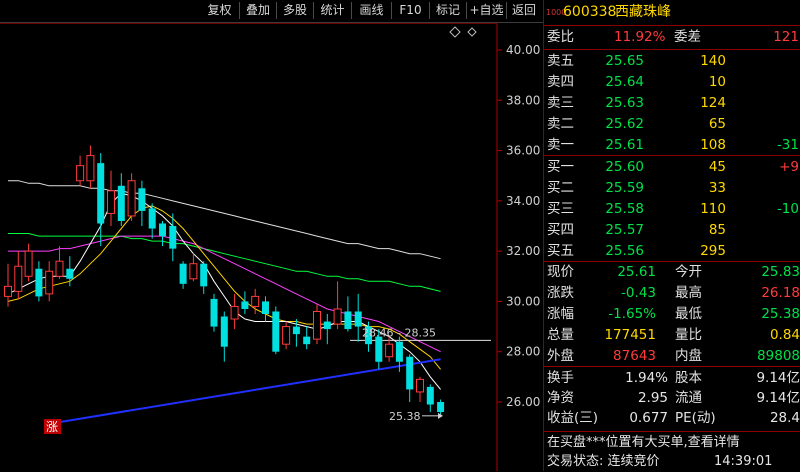 The image size is (800, 472). Describe the element at coordinates (688, 378) in the screenshot. I see `fund-label: 股本` at that location.